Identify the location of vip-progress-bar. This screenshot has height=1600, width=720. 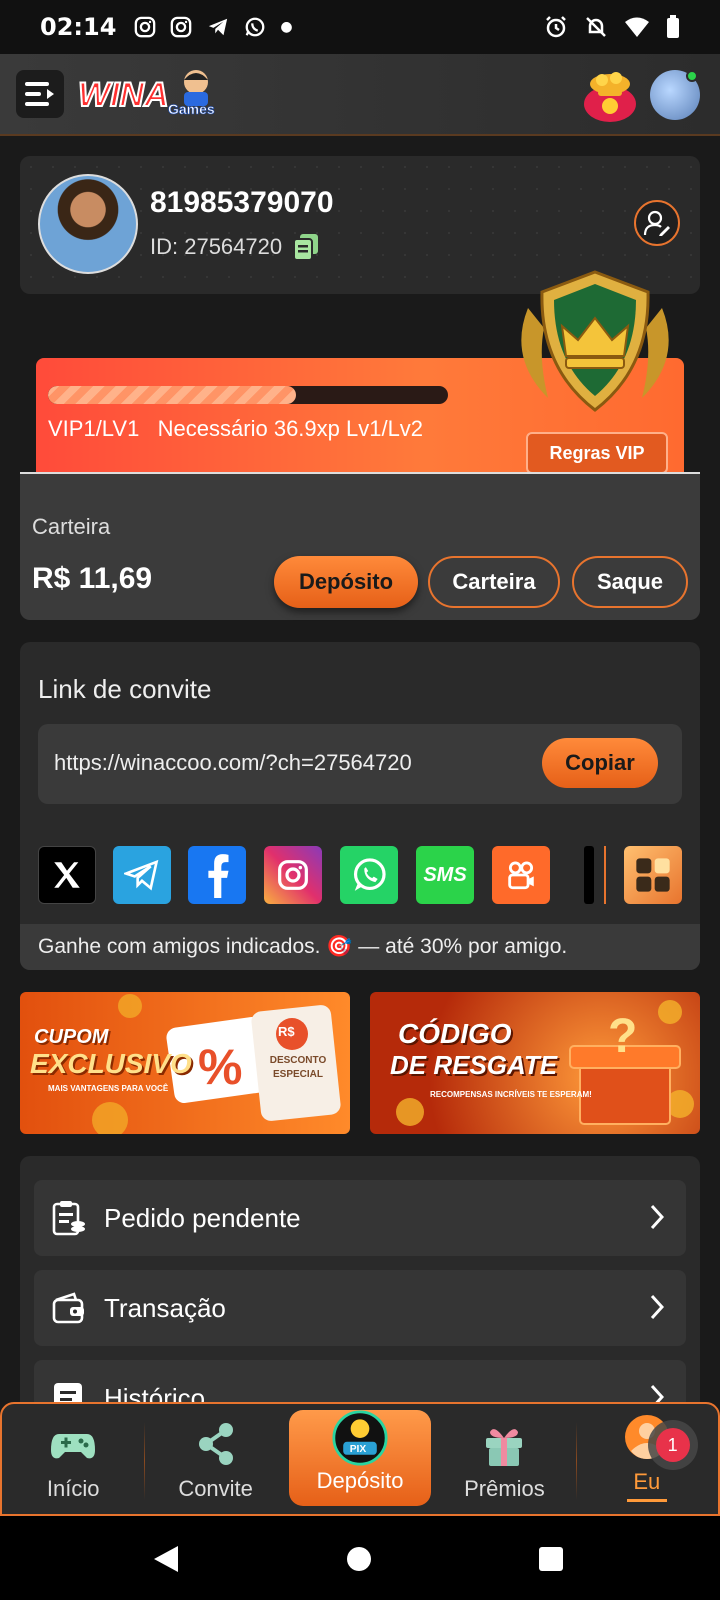
(248, 395).